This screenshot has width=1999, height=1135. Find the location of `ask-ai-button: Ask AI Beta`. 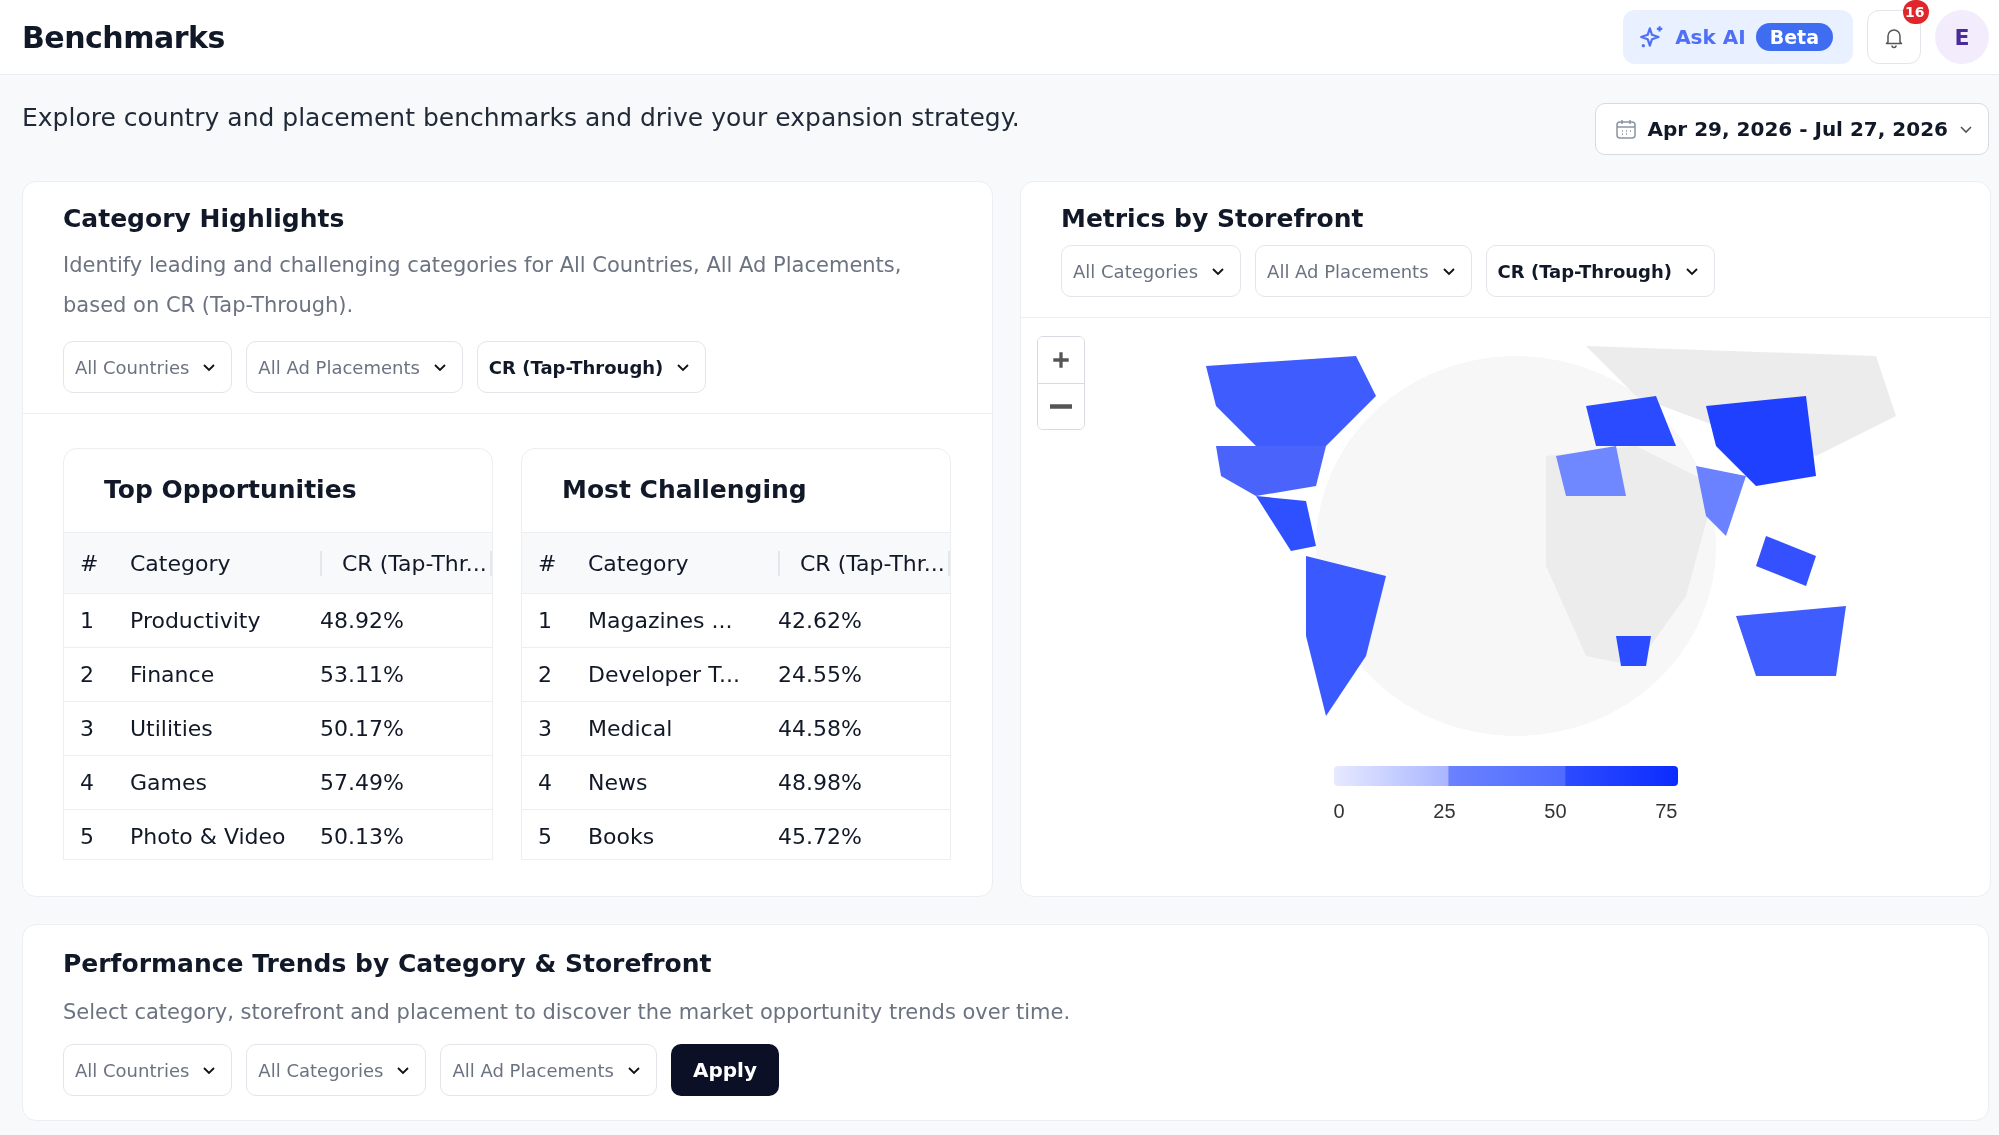

ask-ai-button: Ask AI Beta is located at coordinates (1738, 37).